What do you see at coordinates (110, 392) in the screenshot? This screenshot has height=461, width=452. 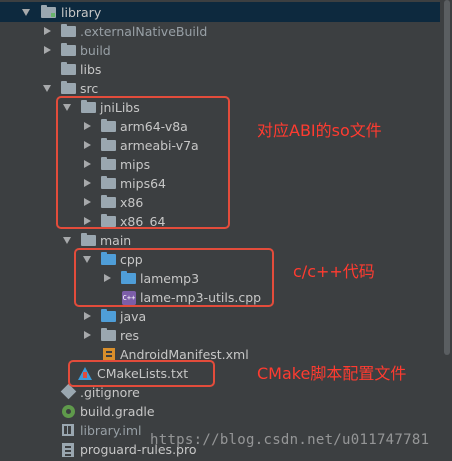 I see `tree-item-label: .gitignore` at bounding box center [110, 392].